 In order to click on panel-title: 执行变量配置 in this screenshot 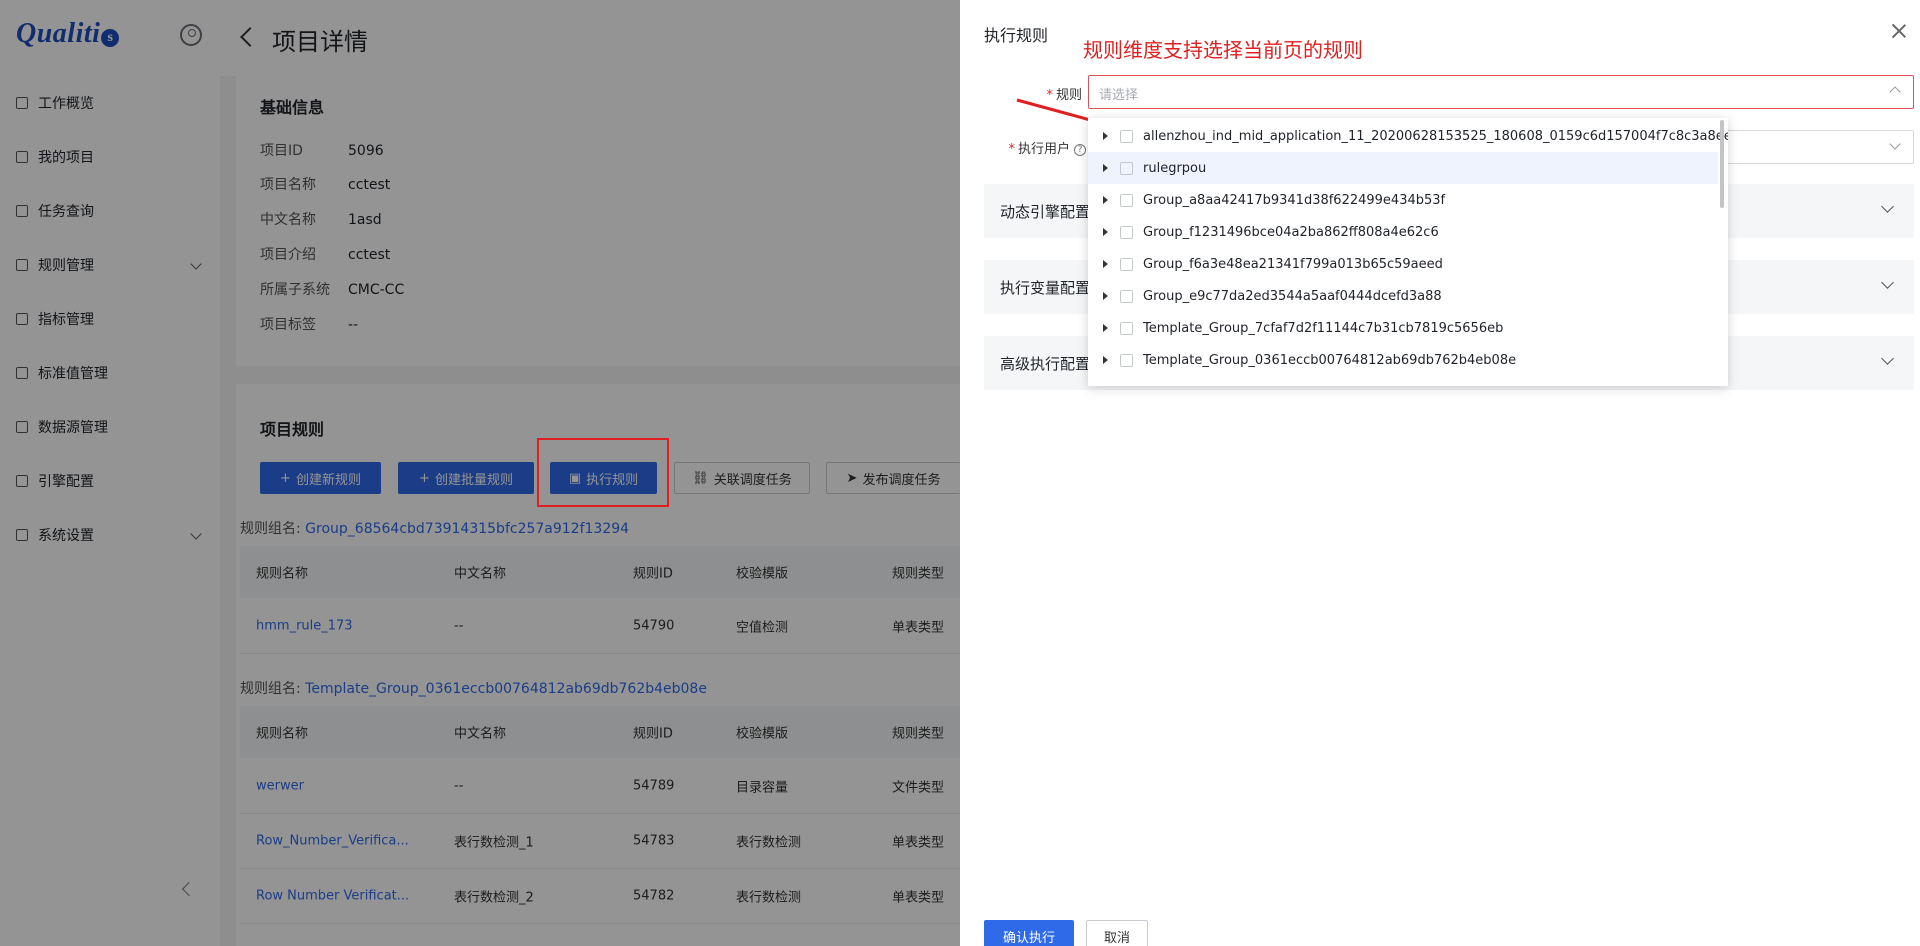, I will do `click(1045, 288)`.